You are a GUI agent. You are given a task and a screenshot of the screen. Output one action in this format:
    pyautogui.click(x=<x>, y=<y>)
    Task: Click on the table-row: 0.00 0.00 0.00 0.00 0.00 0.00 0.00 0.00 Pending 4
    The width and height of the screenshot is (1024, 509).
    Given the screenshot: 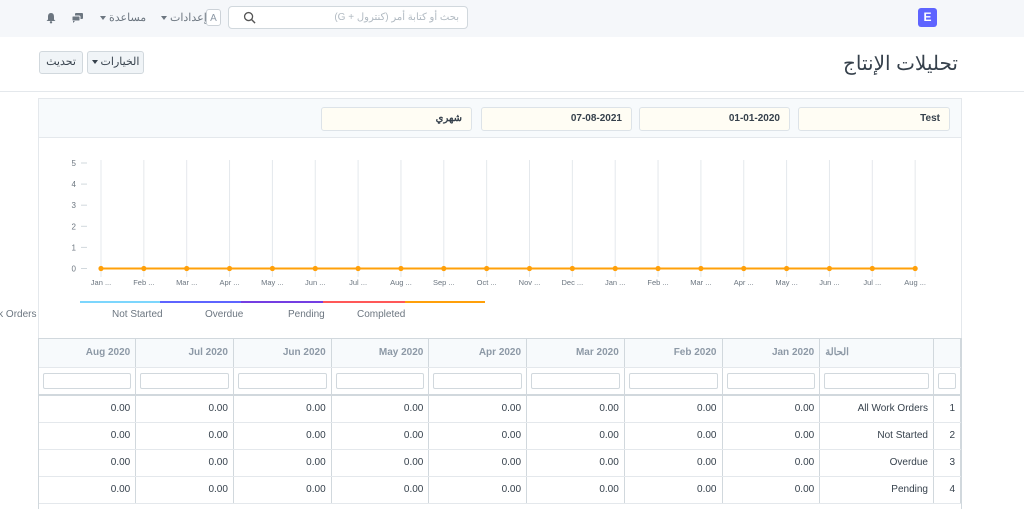 What is the action you would take?
    pyautogui.click(x=500, y=490)
    